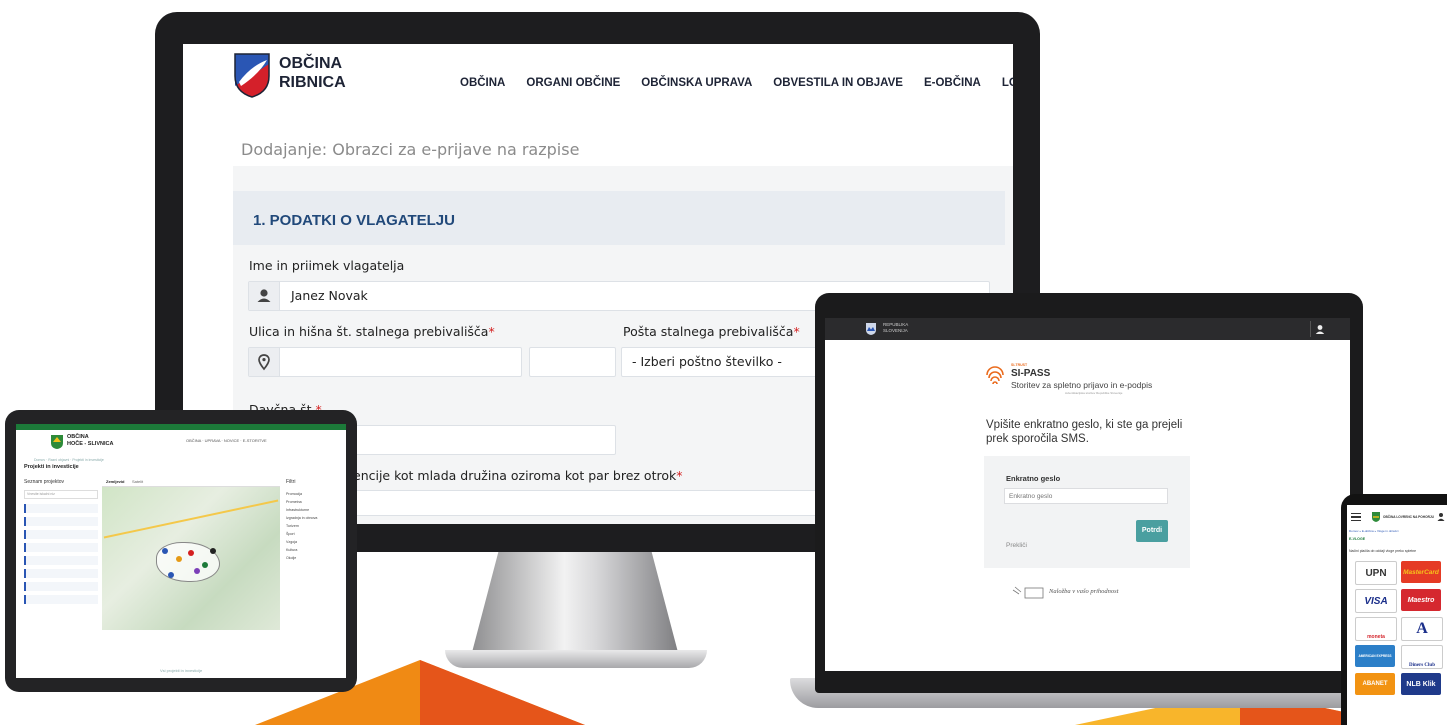  I want to click on filter-item: Okolje, so click(301, 558).